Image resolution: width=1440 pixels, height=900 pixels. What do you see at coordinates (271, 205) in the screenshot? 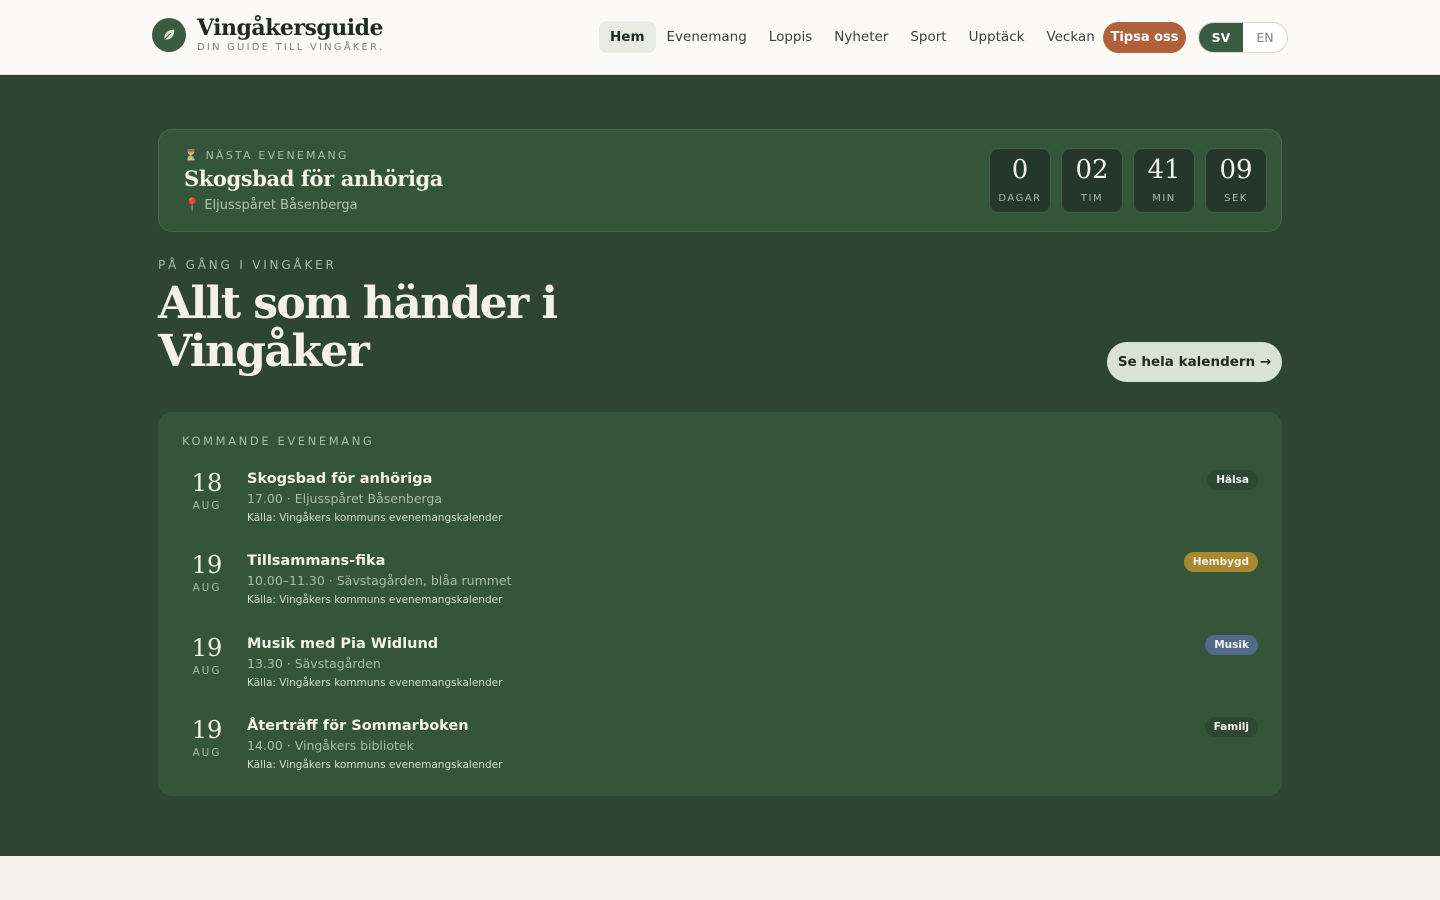
I see `next-event-place: 📍 Eljusspåret Båsenberga` at bounding box center [271, 205].